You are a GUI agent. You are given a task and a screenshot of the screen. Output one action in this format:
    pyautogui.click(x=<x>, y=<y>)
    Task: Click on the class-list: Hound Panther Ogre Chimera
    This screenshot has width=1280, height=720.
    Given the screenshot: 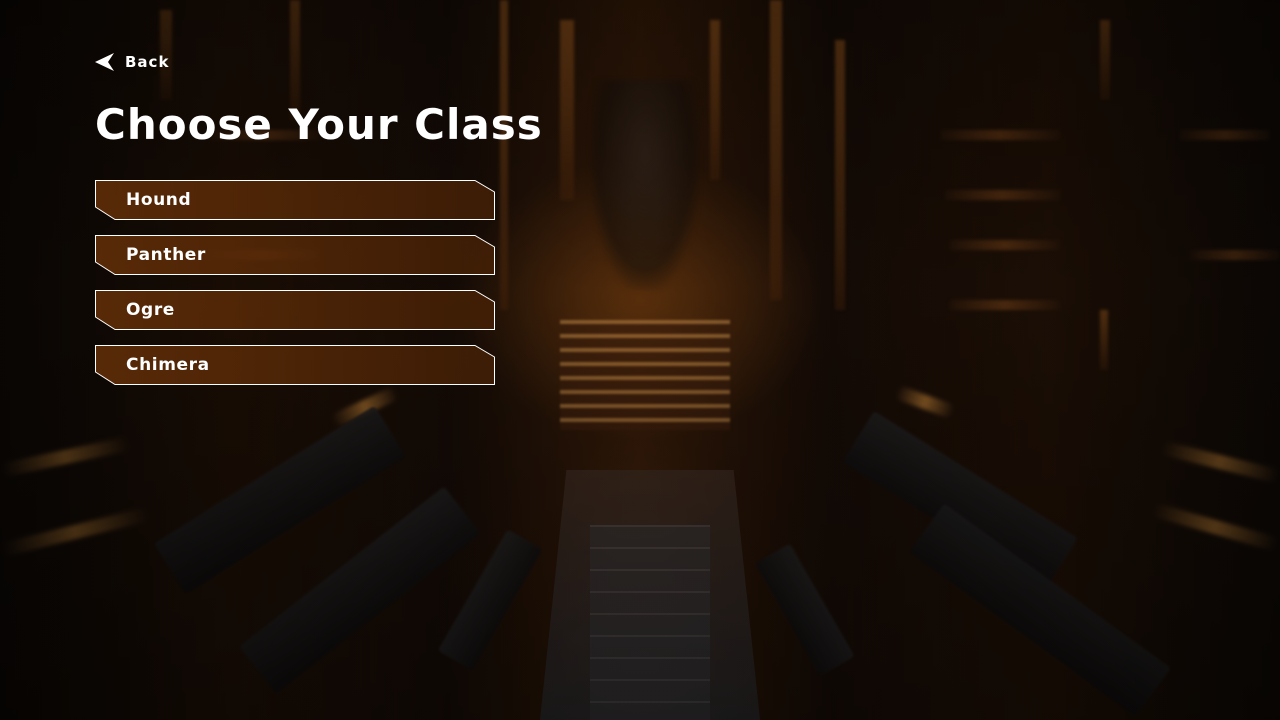 What is the action you would take?
    pyautogui.click(x=295, y=290)
    